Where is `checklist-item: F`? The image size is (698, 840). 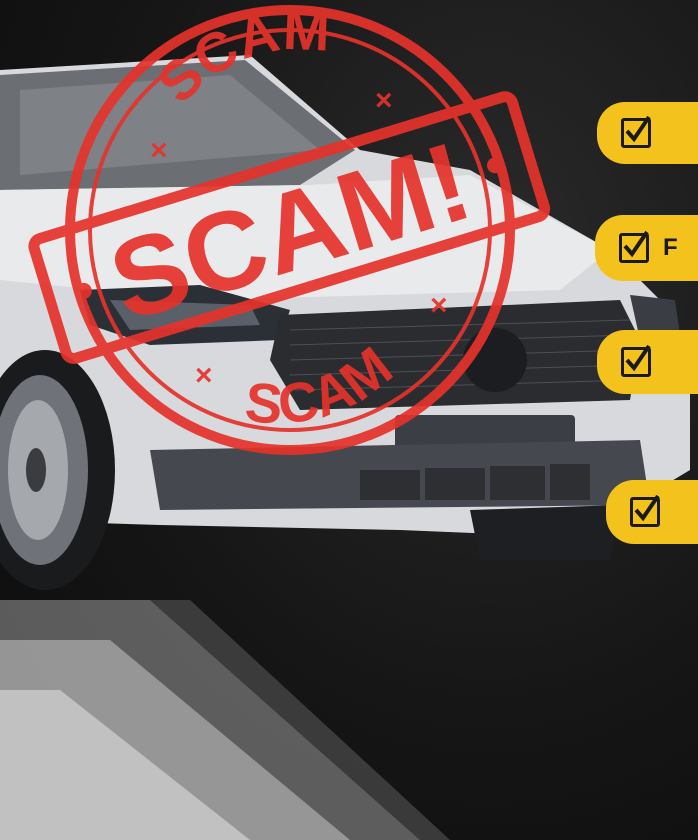 checklist-item: F is located at coordinates (646, 248).